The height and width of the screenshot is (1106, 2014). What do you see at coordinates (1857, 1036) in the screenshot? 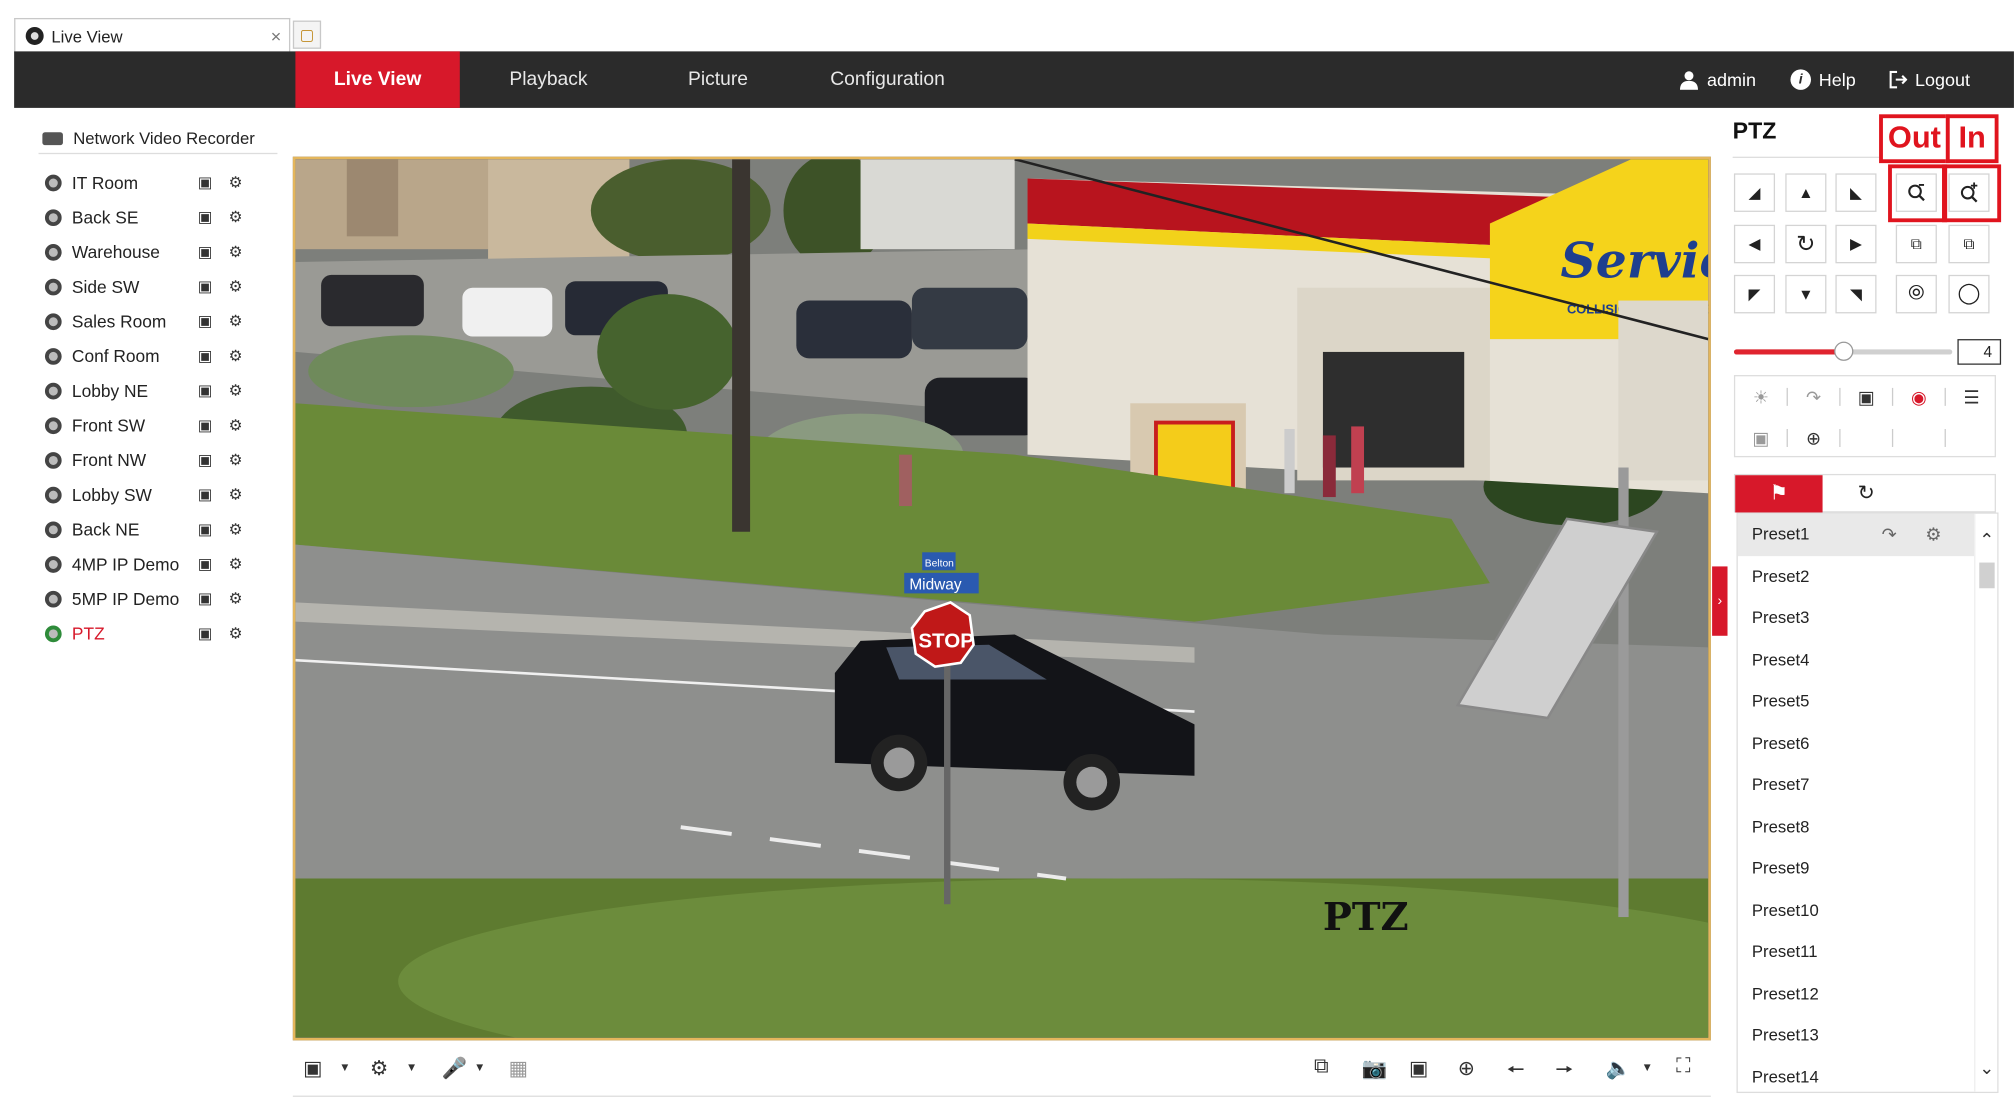
I see `preset-item: Preset13` at bounding box center [1857, 1036].